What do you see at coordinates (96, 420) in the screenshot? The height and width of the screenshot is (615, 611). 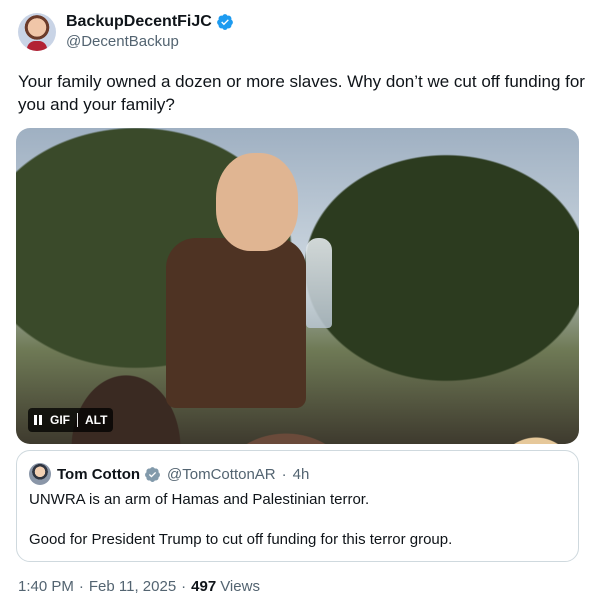 I see `alt-button: ALT` at bounding box center [96, 420].